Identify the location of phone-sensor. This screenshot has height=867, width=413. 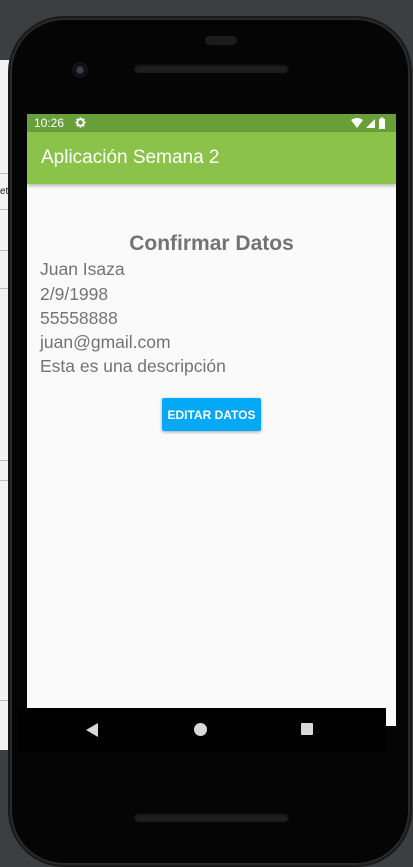
(221, 40).